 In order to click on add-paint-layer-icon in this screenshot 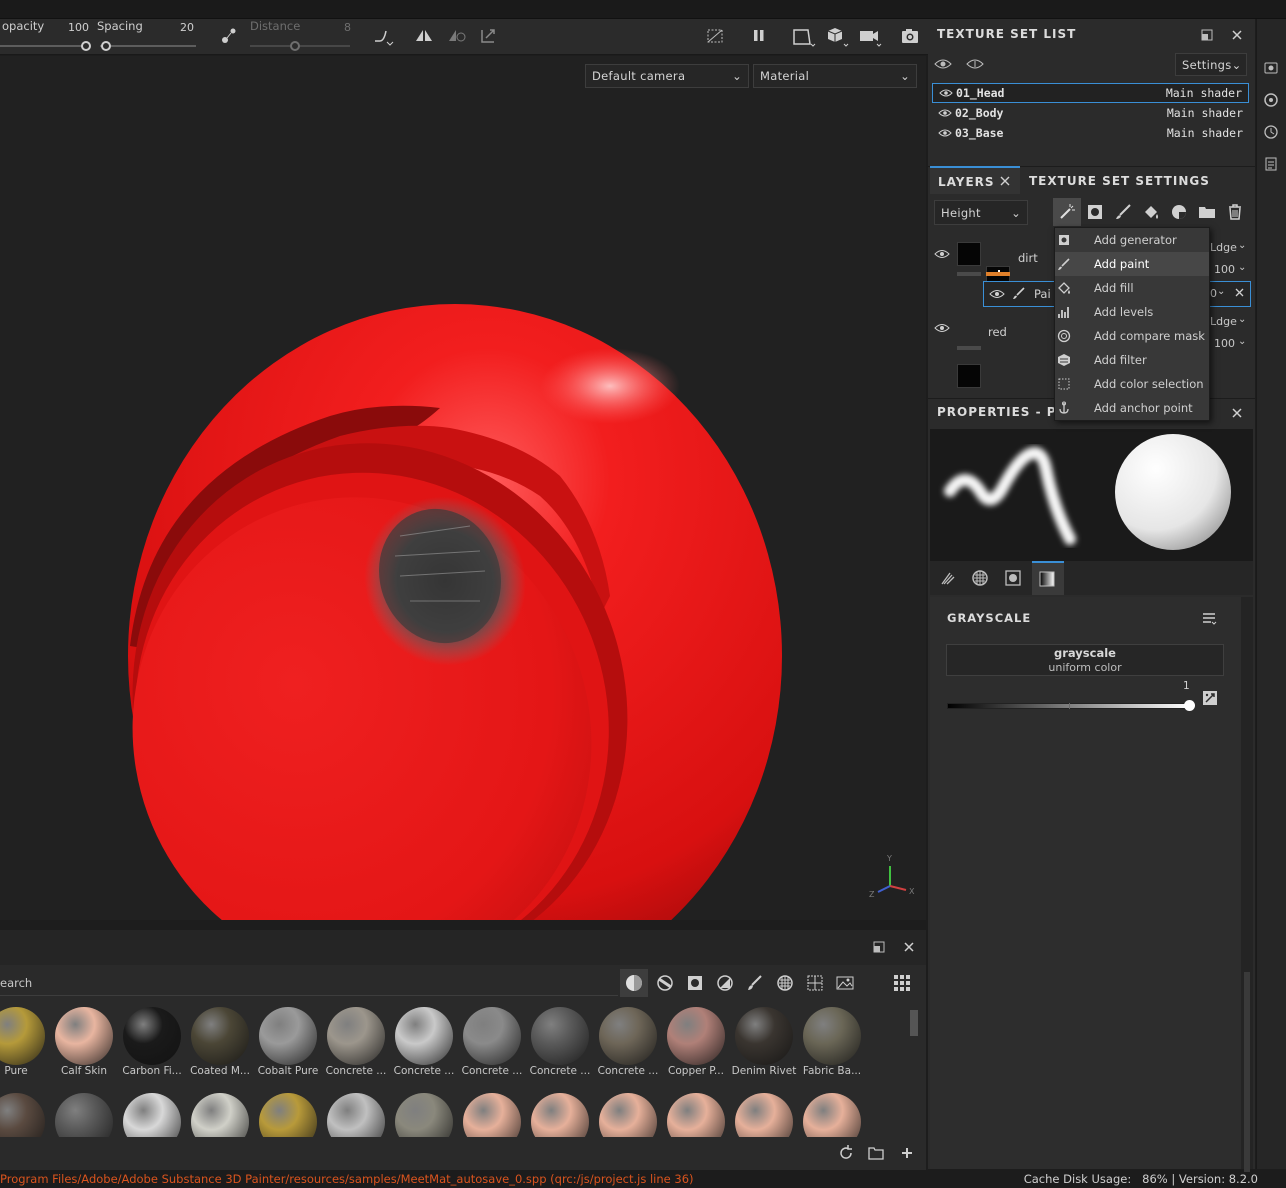, I will do `click(1123, 212)`.